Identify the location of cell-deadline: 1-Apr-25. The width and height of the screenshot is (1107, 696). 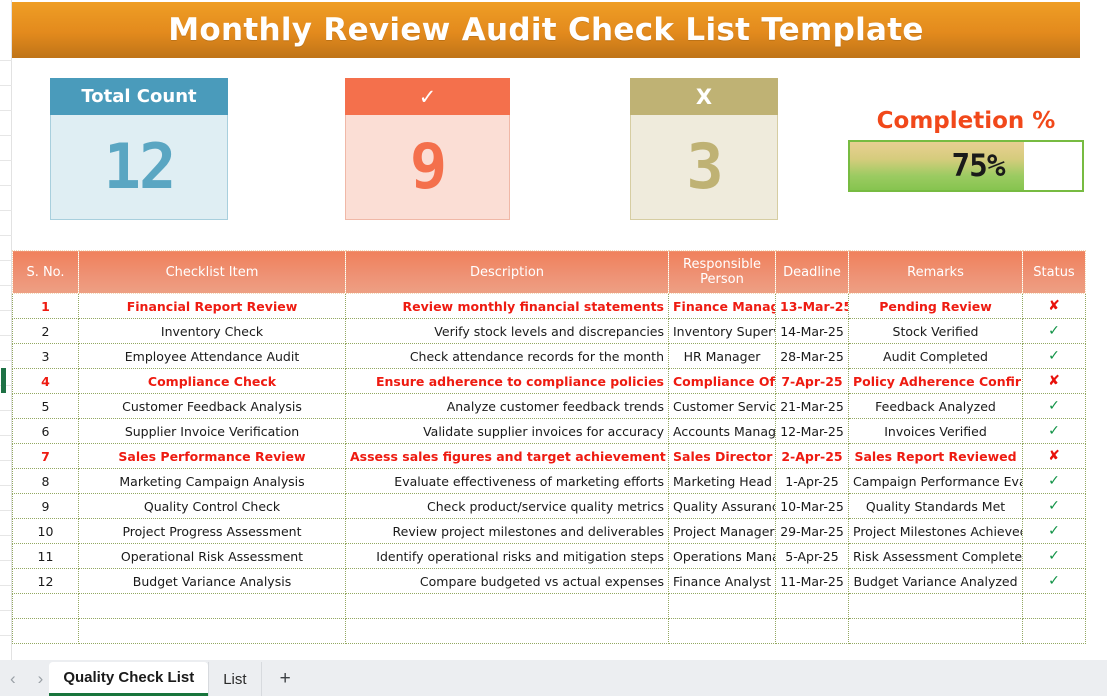
(812, 481).